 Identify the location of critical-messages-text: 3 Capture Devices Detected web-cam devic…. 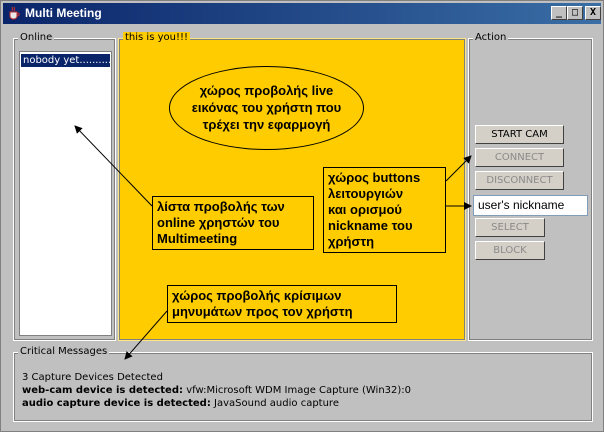
(216, 390).